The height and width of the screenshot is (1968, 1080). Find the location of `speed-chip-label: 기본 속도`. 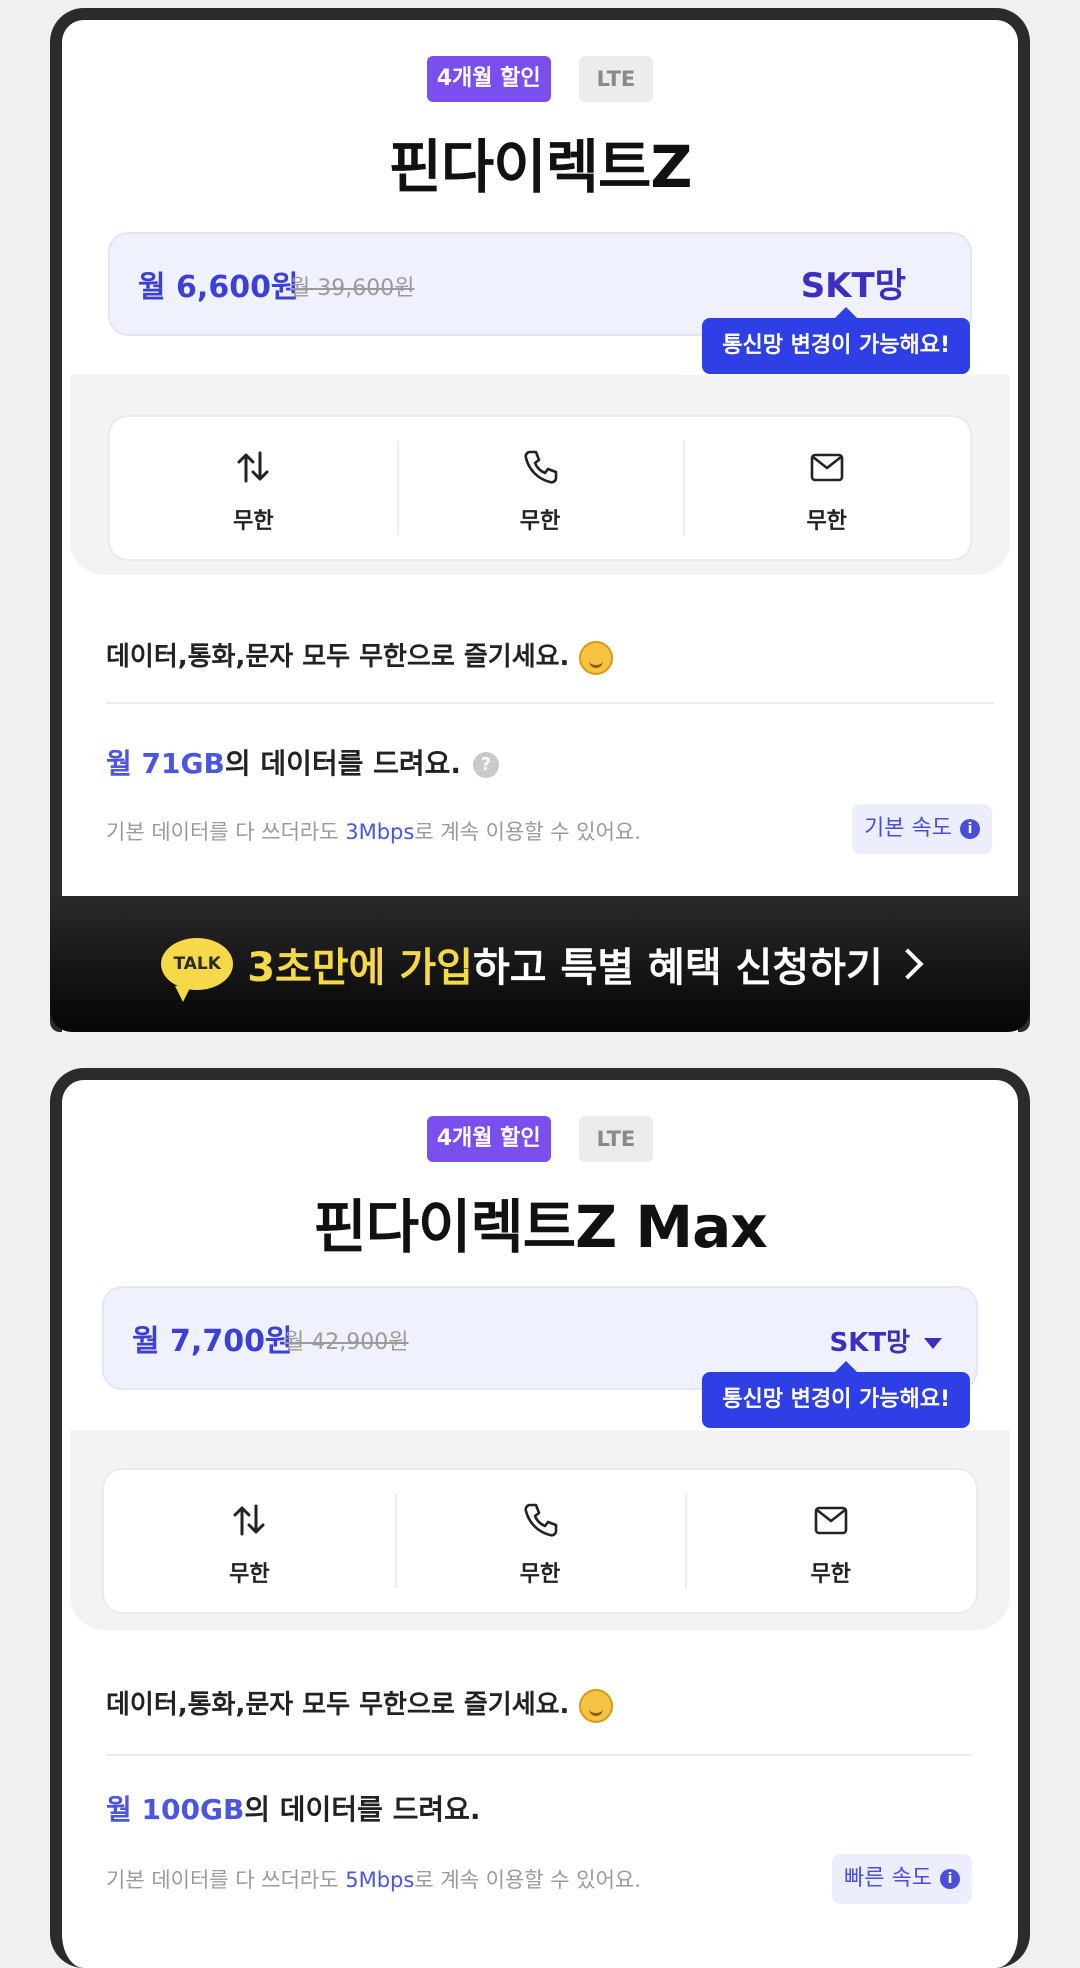

speed-chip-label: 기본 속도 is located at coordinates (908, 828).